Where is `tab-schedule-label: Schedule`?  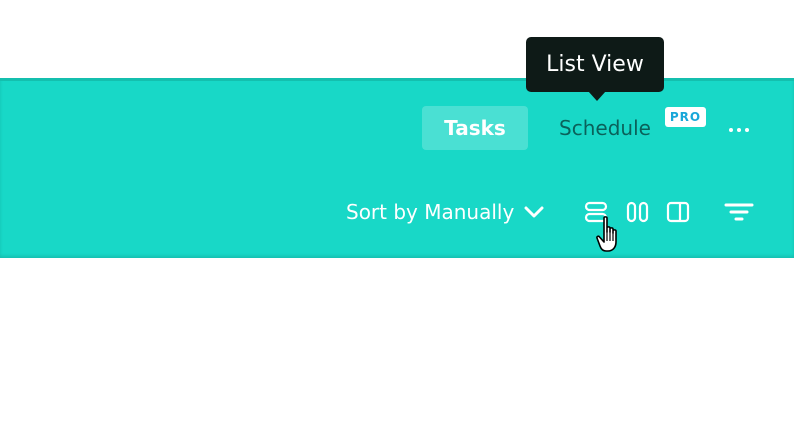
tab-schedule-label: Schedule is located at coordinates (605, 128).